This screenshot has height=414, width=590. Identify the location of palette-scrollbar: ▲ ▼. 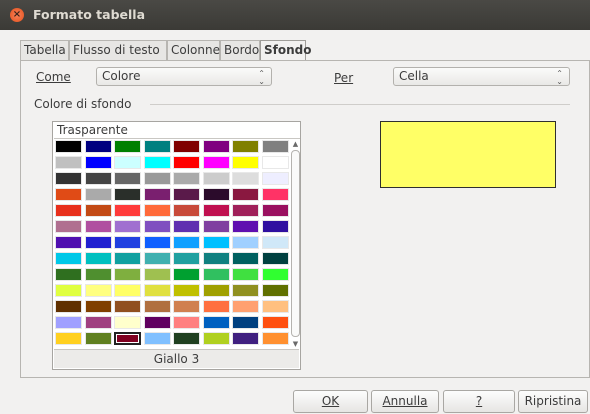
(295, 244).